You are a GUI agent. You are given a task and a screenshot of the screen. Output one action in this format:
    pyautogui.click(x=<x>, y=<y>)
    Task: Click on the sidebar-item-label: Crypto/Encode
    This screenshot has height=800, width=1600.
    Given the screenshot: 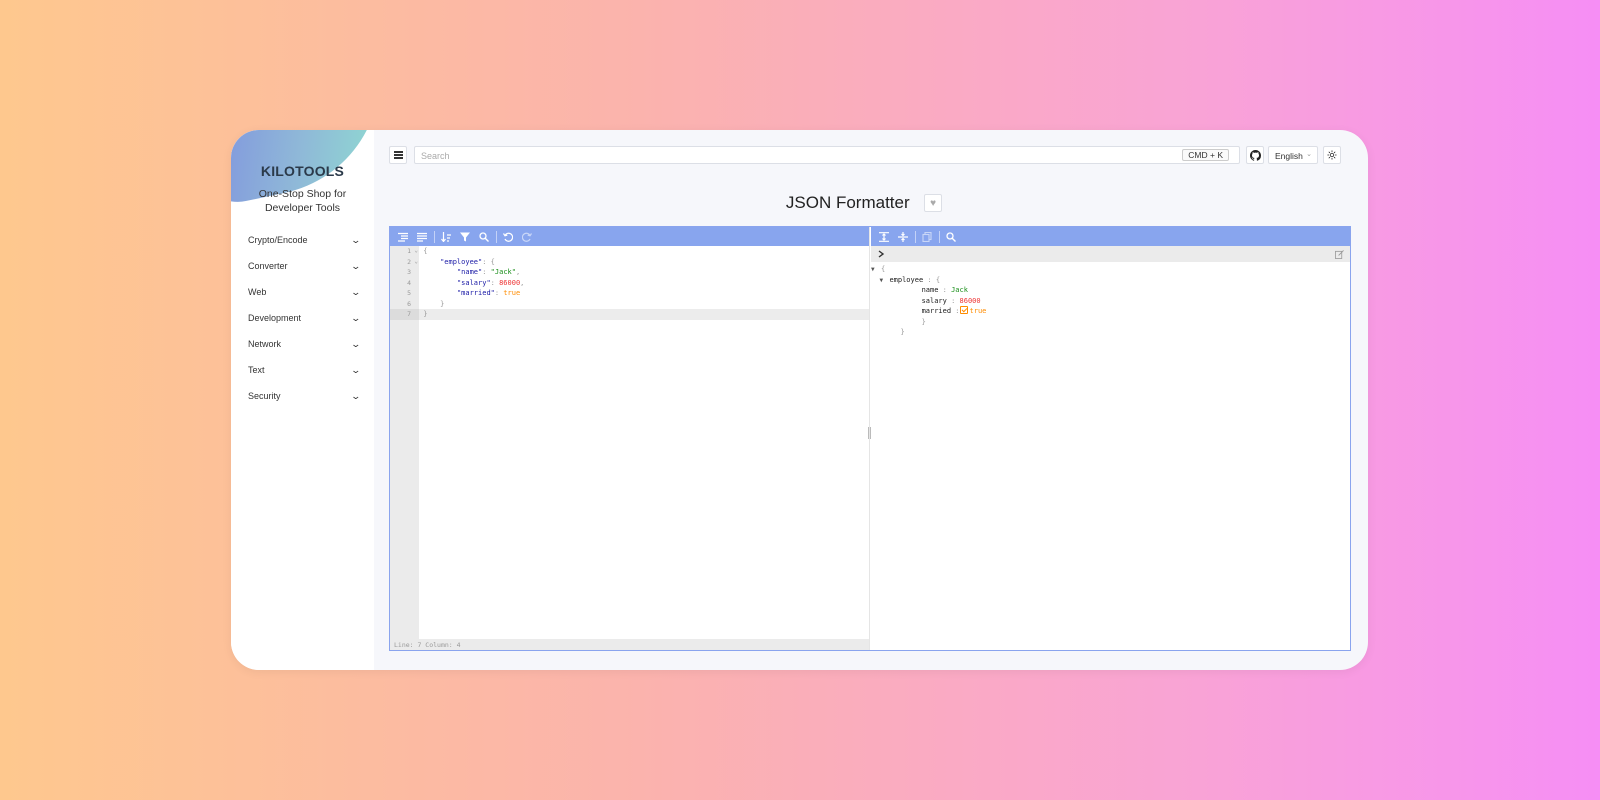 What is the action you would take?
    pyautogui.click(x=278, y=240)
    